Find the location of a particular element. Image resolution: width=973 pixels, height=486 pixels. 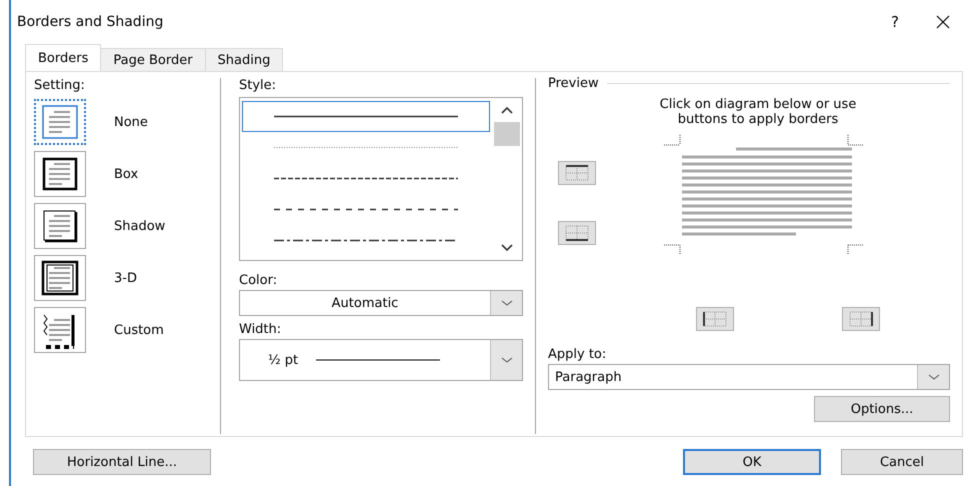

preview-hint: Click on diagram below or use buttons to apply borders is located at coordinates (758, 112).